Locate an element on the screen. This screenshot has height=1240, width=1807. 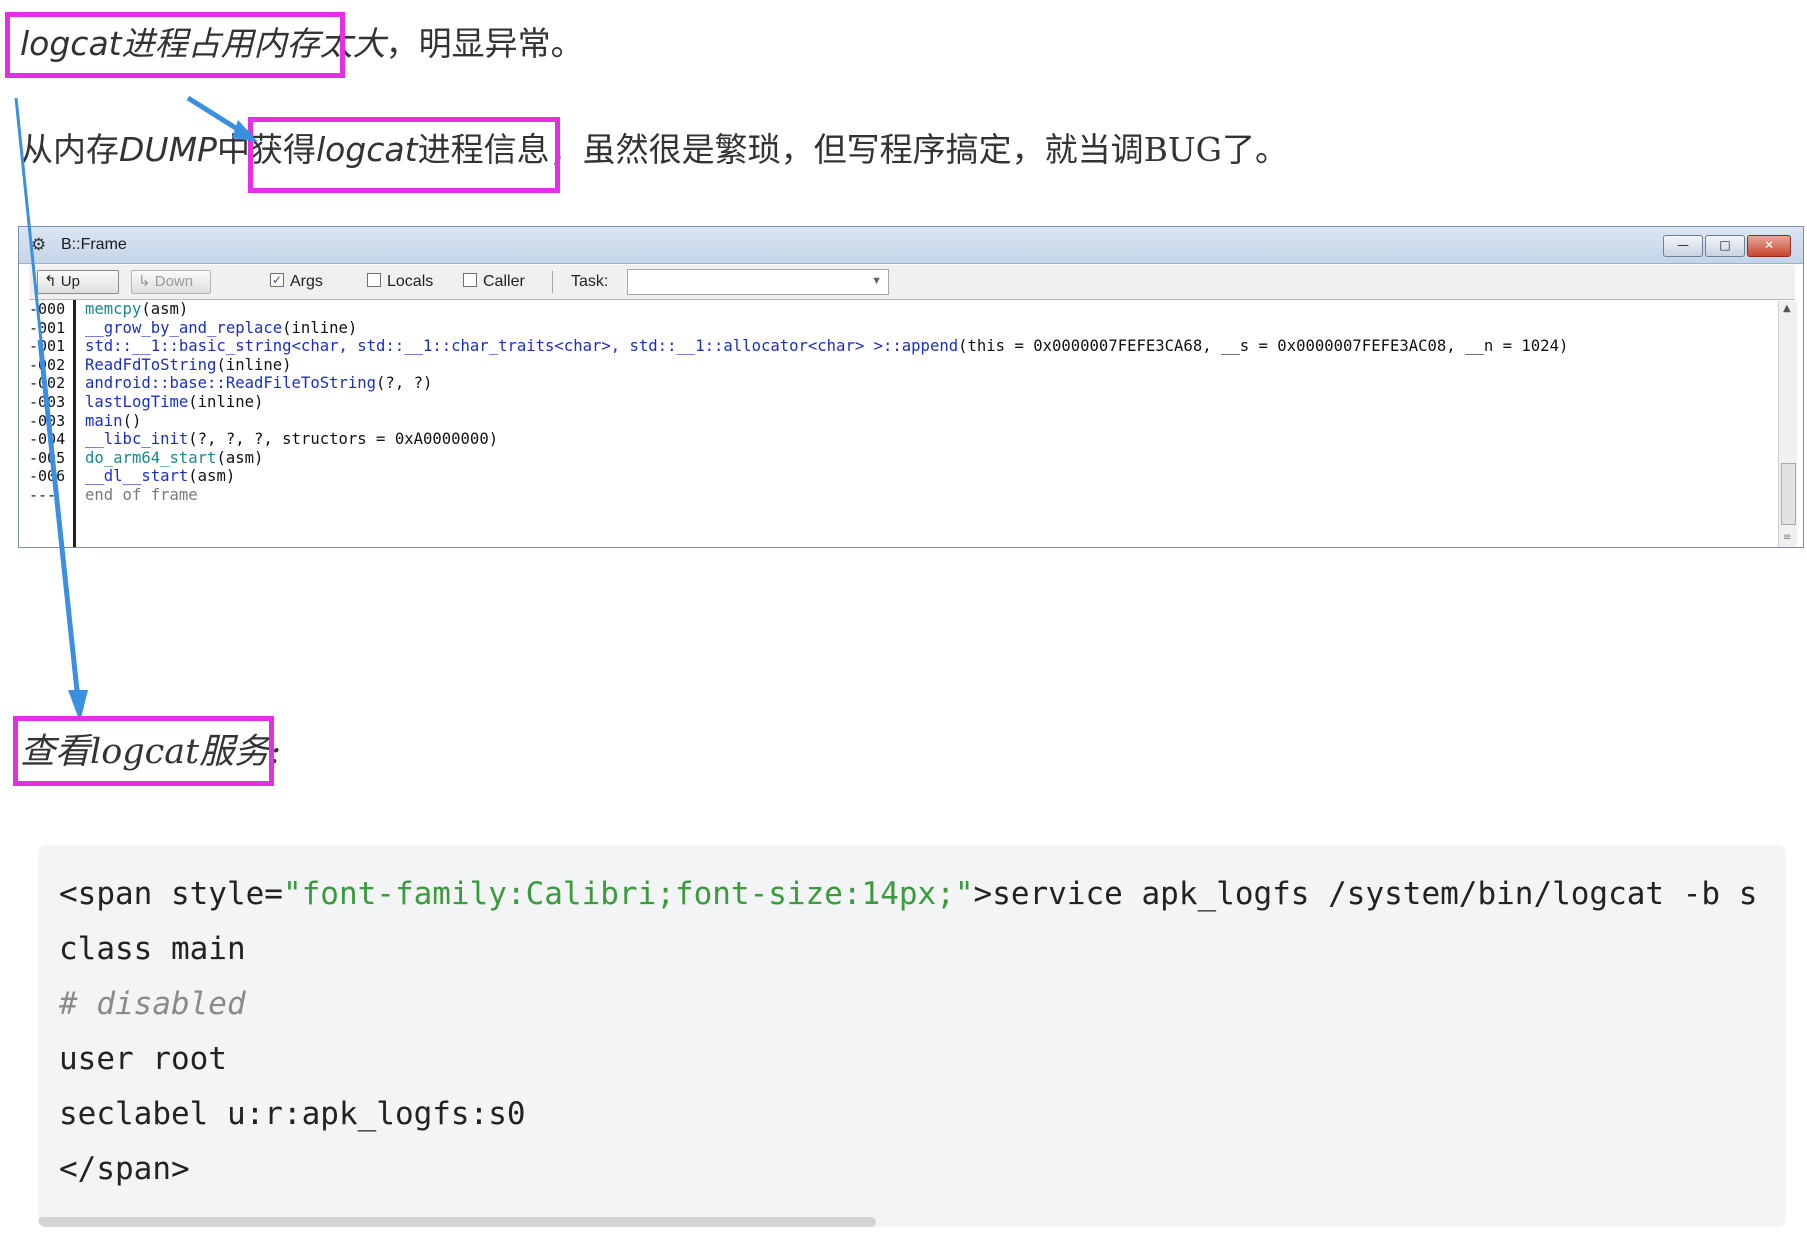
code-line-3: # disabled is located at coordinates (152, 1004).